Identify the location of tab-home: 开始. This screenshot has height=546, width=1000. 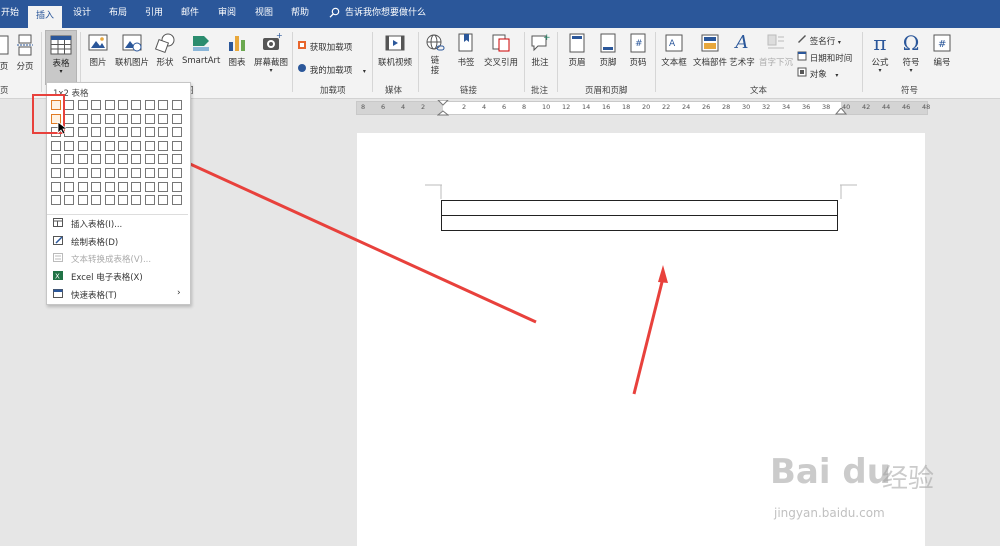
(10, 13).